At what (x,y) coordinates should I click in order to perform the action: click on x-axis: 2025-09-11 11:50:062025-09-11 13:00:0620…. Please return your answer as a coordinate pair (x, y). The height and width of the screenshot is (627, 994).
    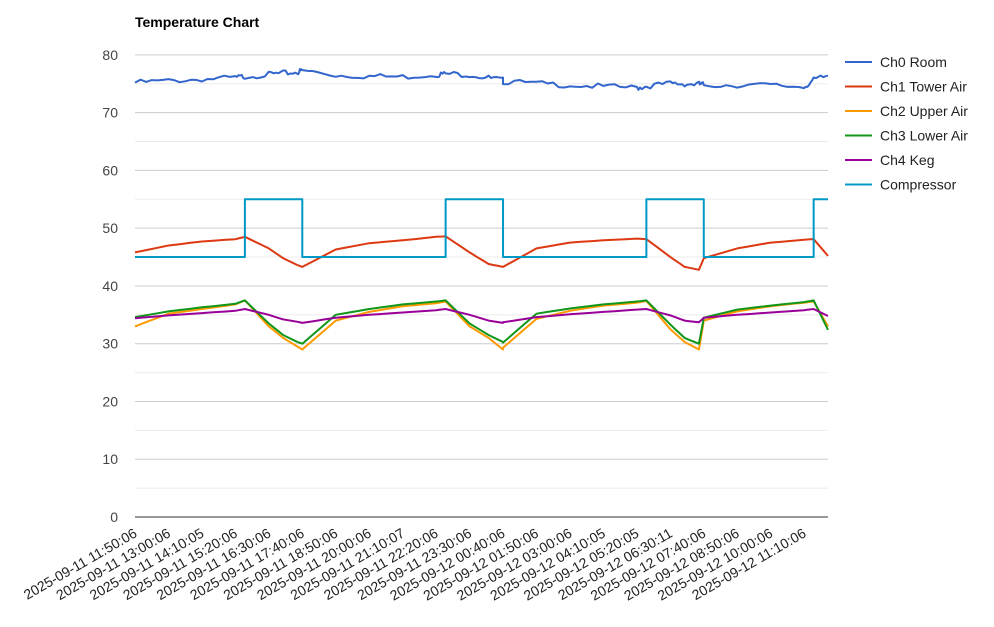
    Looking at the image, I should click on (415, 564).